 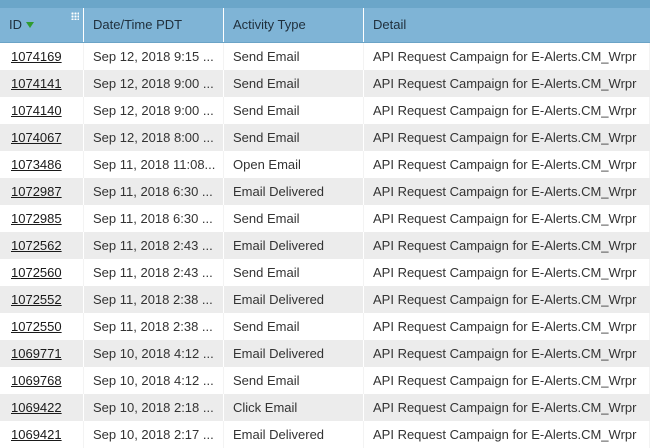 What do you see at coordinates (42, 299) in the screenshot?
I see `activity-id-link: 1072552` at bounding box center [42, 299].